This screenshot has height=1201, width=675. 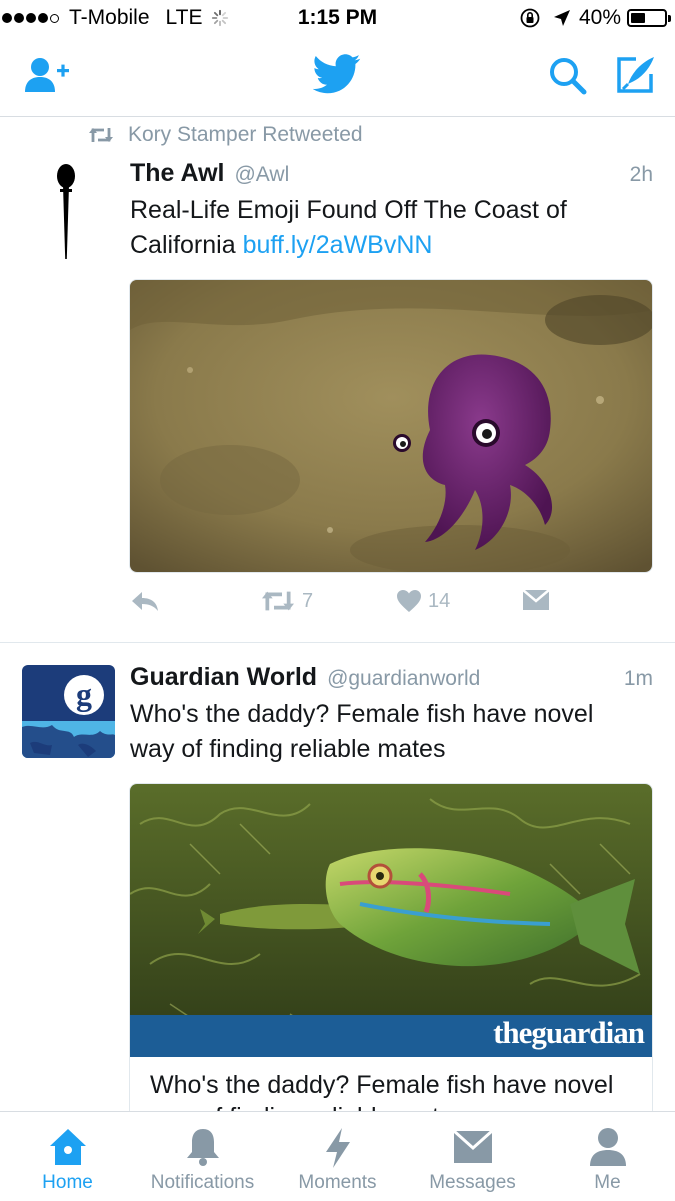 I want to click on person-icon, so click(x=607, y=1147).